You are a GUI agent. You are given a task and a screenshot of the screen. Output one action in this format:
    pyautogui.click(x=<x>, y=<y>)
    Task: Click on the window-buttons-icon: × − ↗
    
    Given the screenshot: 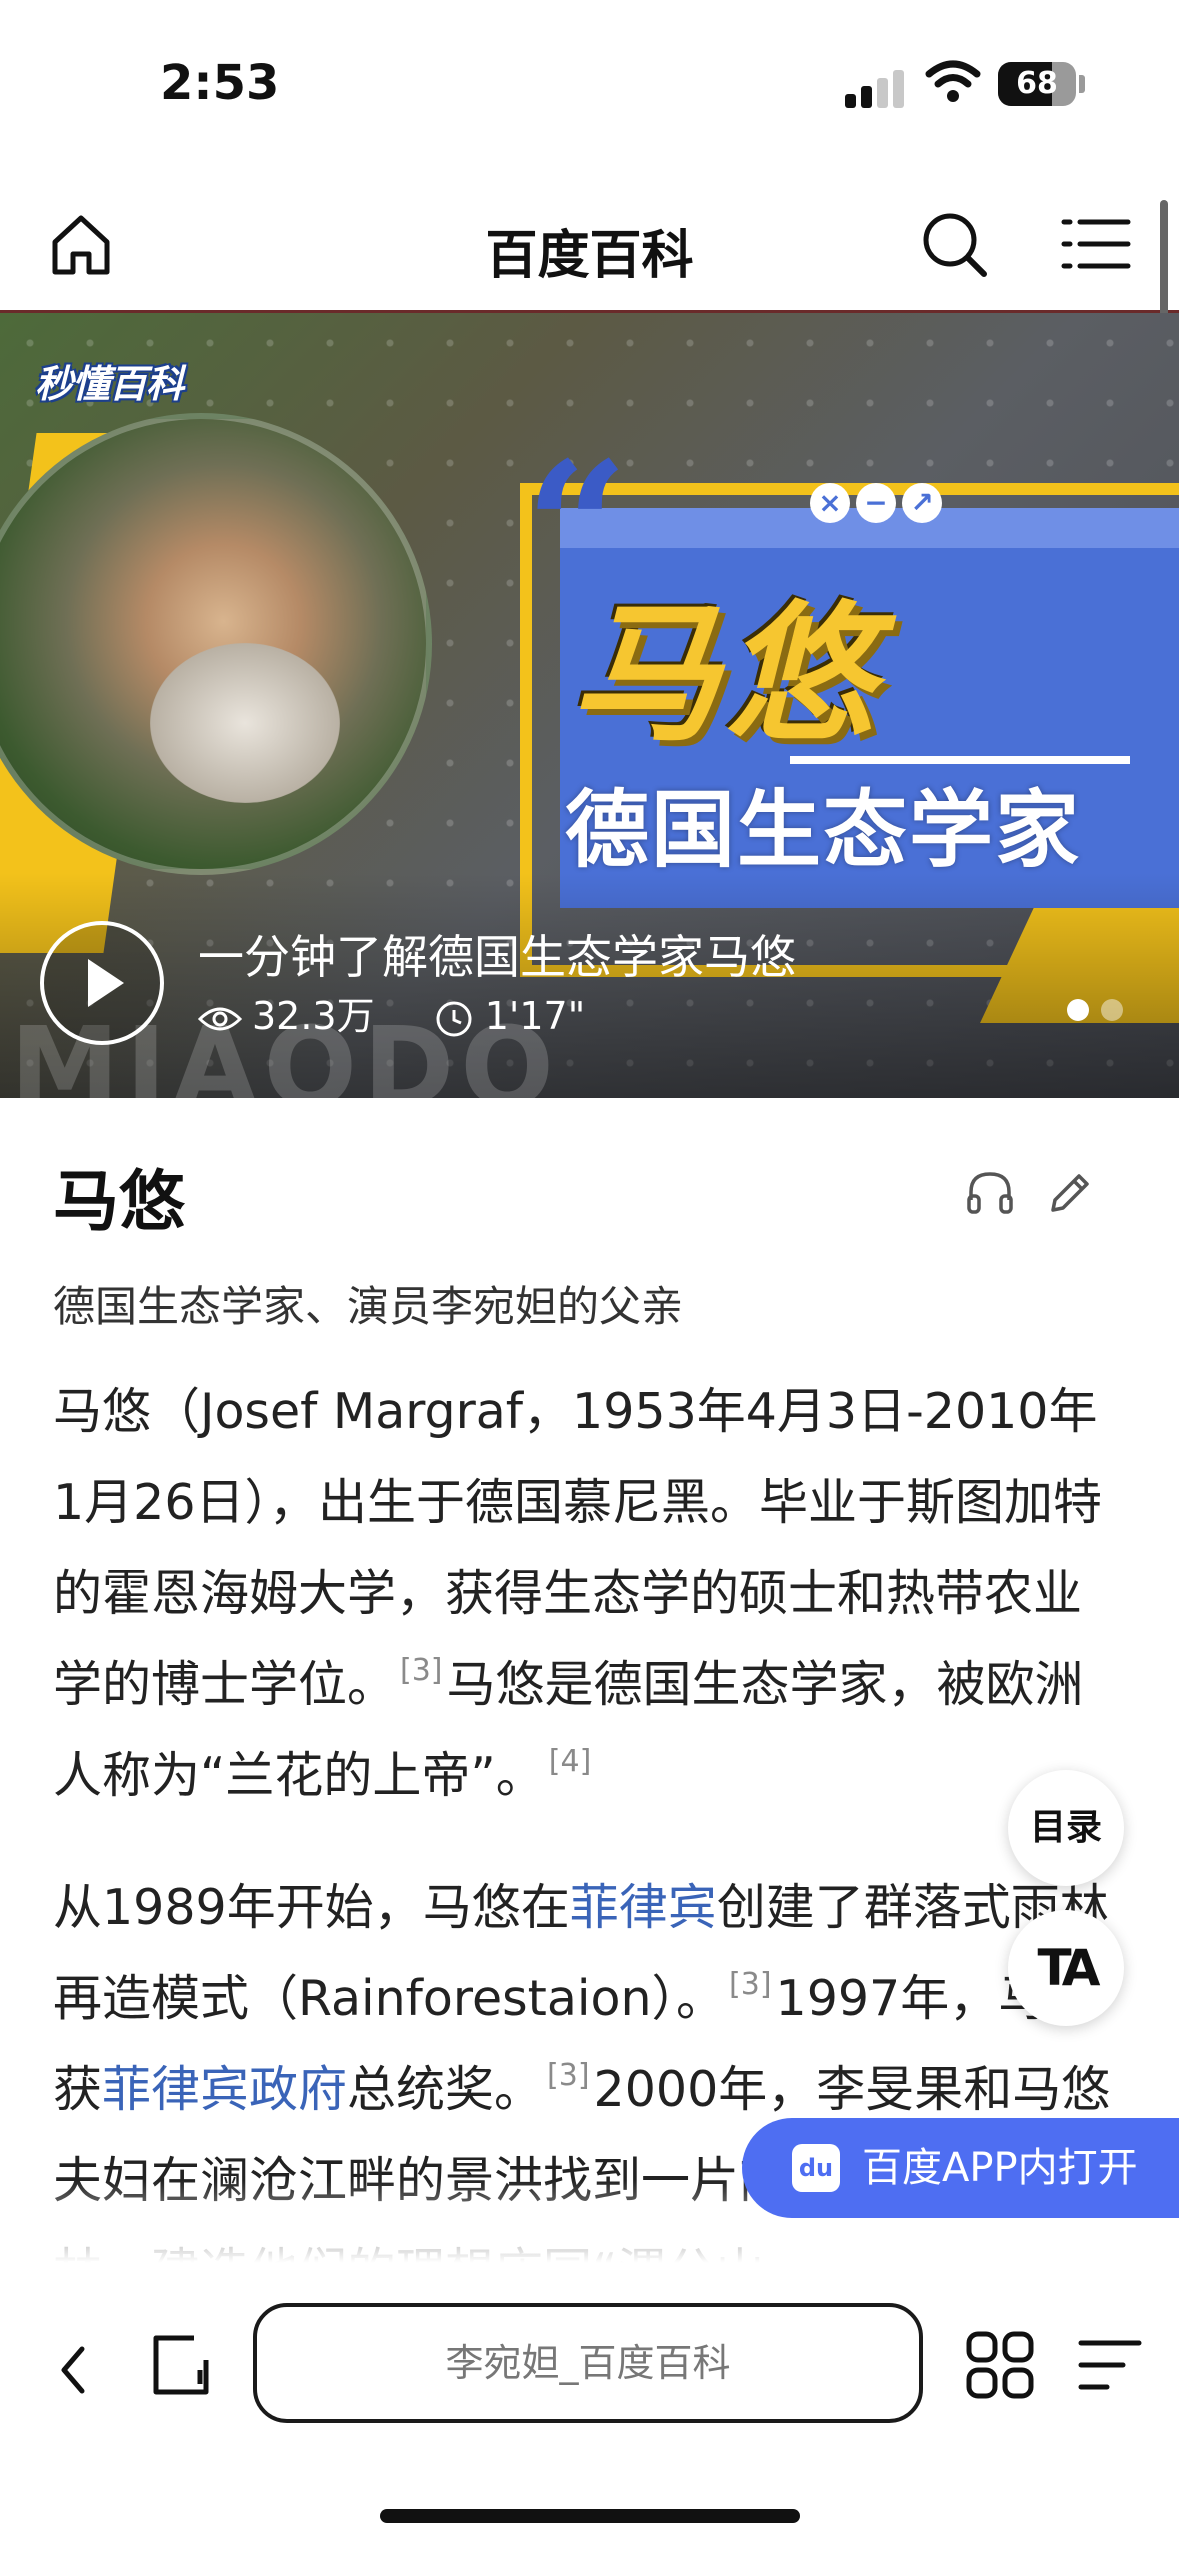 What is the action you would take?
    pyautogui.click(x=880, y=508)
    